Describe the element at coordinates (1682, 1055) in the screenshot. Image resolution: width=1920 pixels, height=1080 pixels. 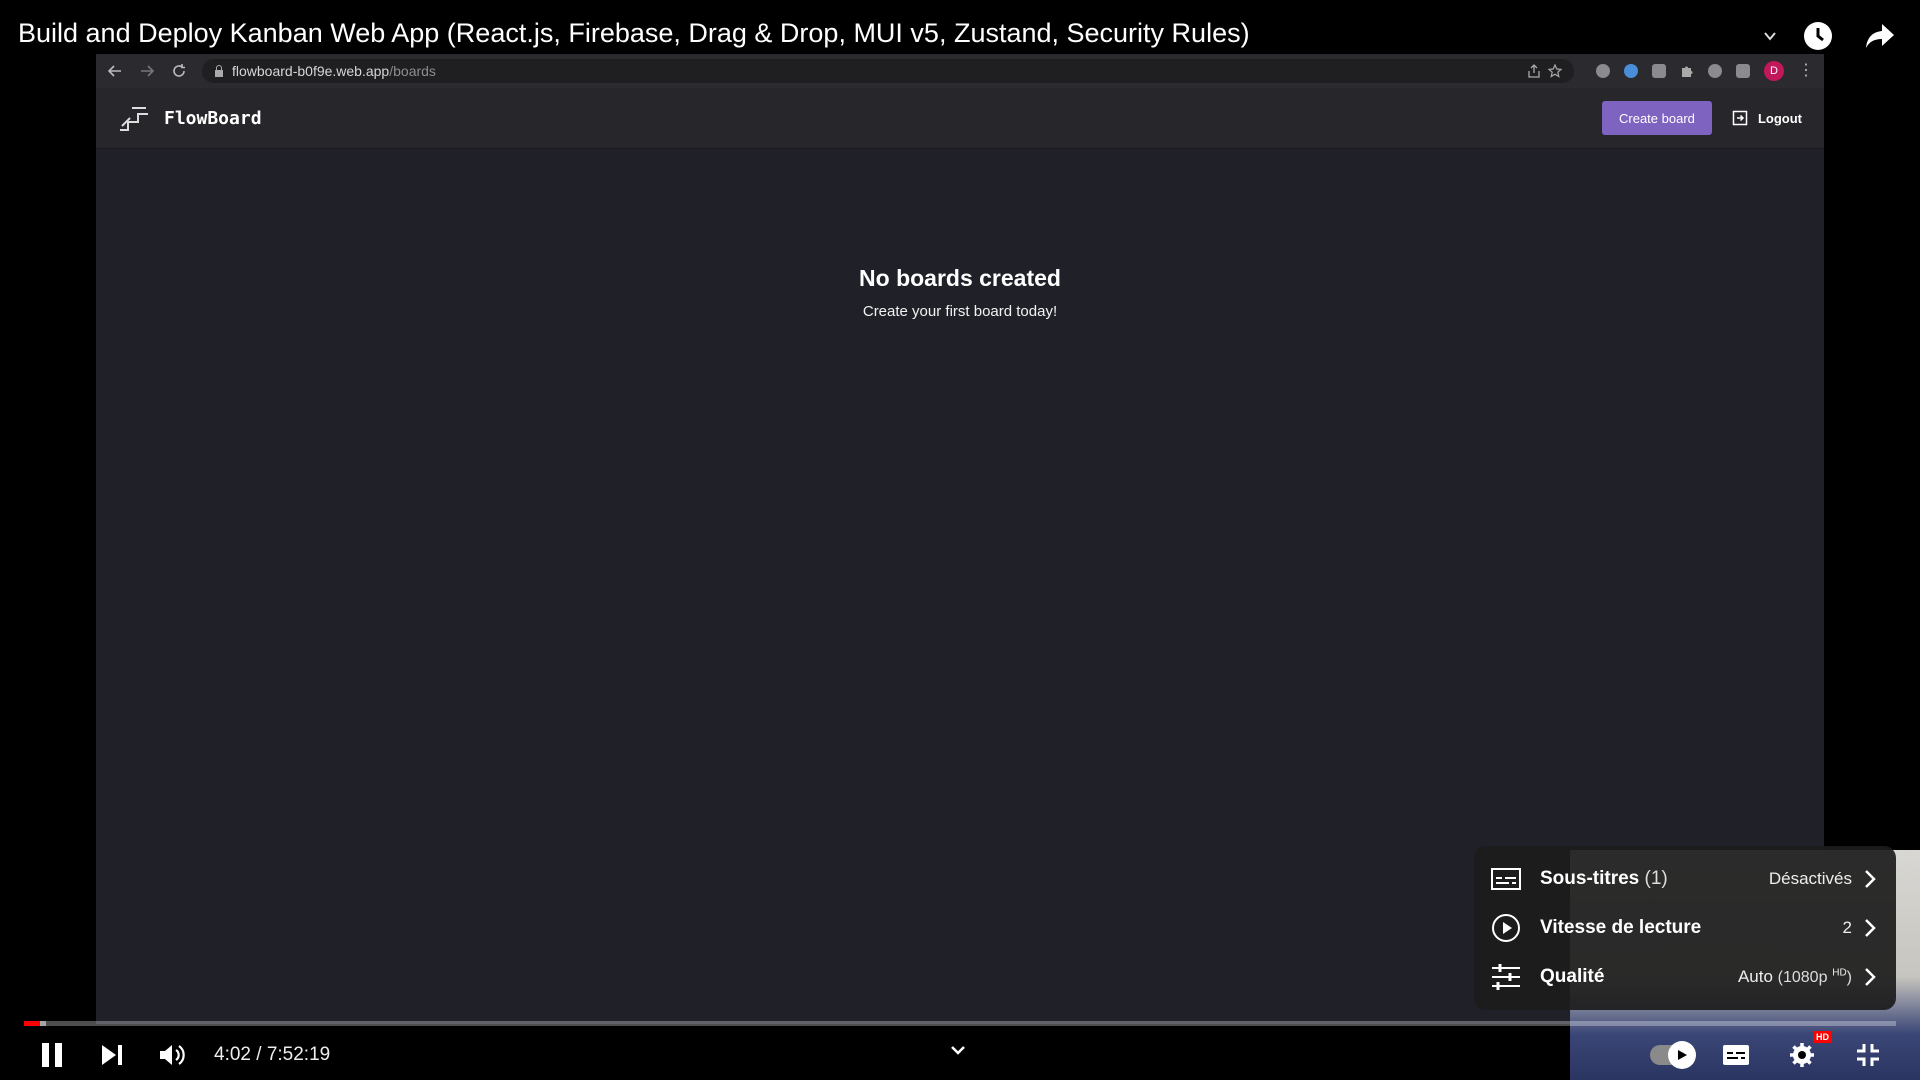
I see `autoplay-play-icon` at that location.